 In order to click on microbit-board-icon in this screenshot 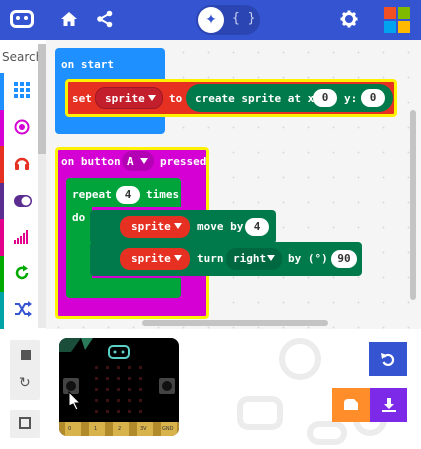, I will do `click(119, 387)`.